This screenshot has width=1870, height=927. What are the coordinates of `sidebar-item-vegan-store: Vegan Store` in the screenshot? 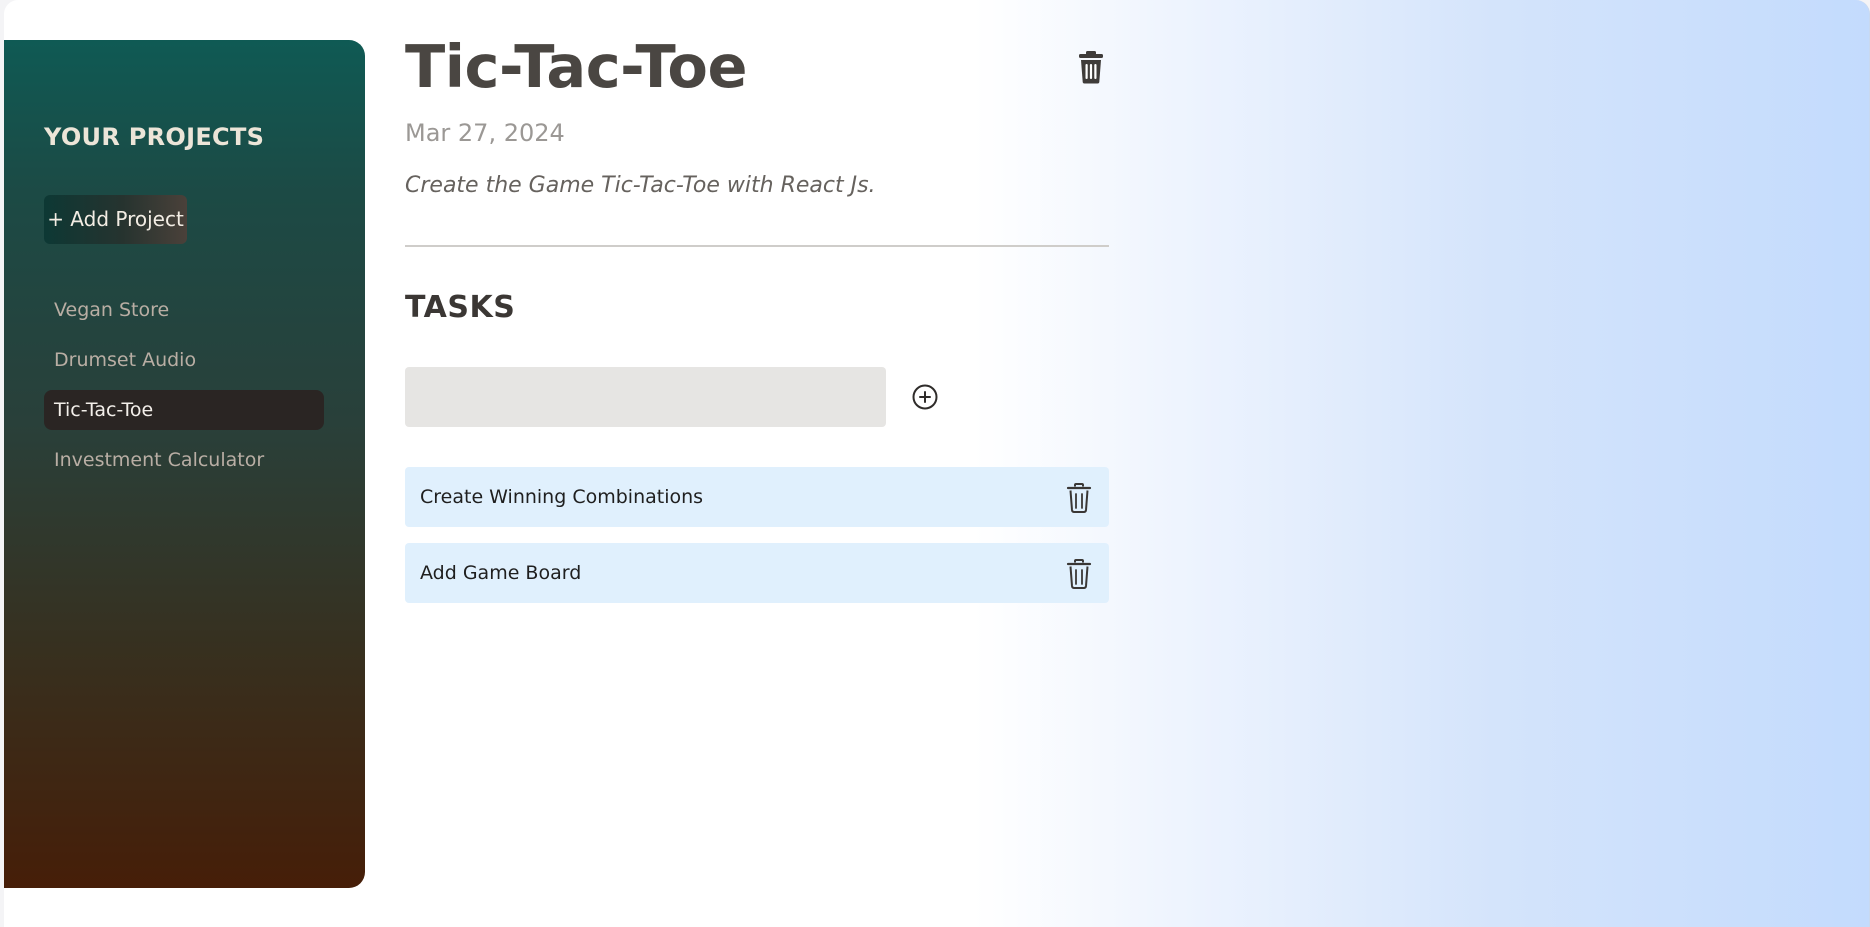 It's located at (184, 310).